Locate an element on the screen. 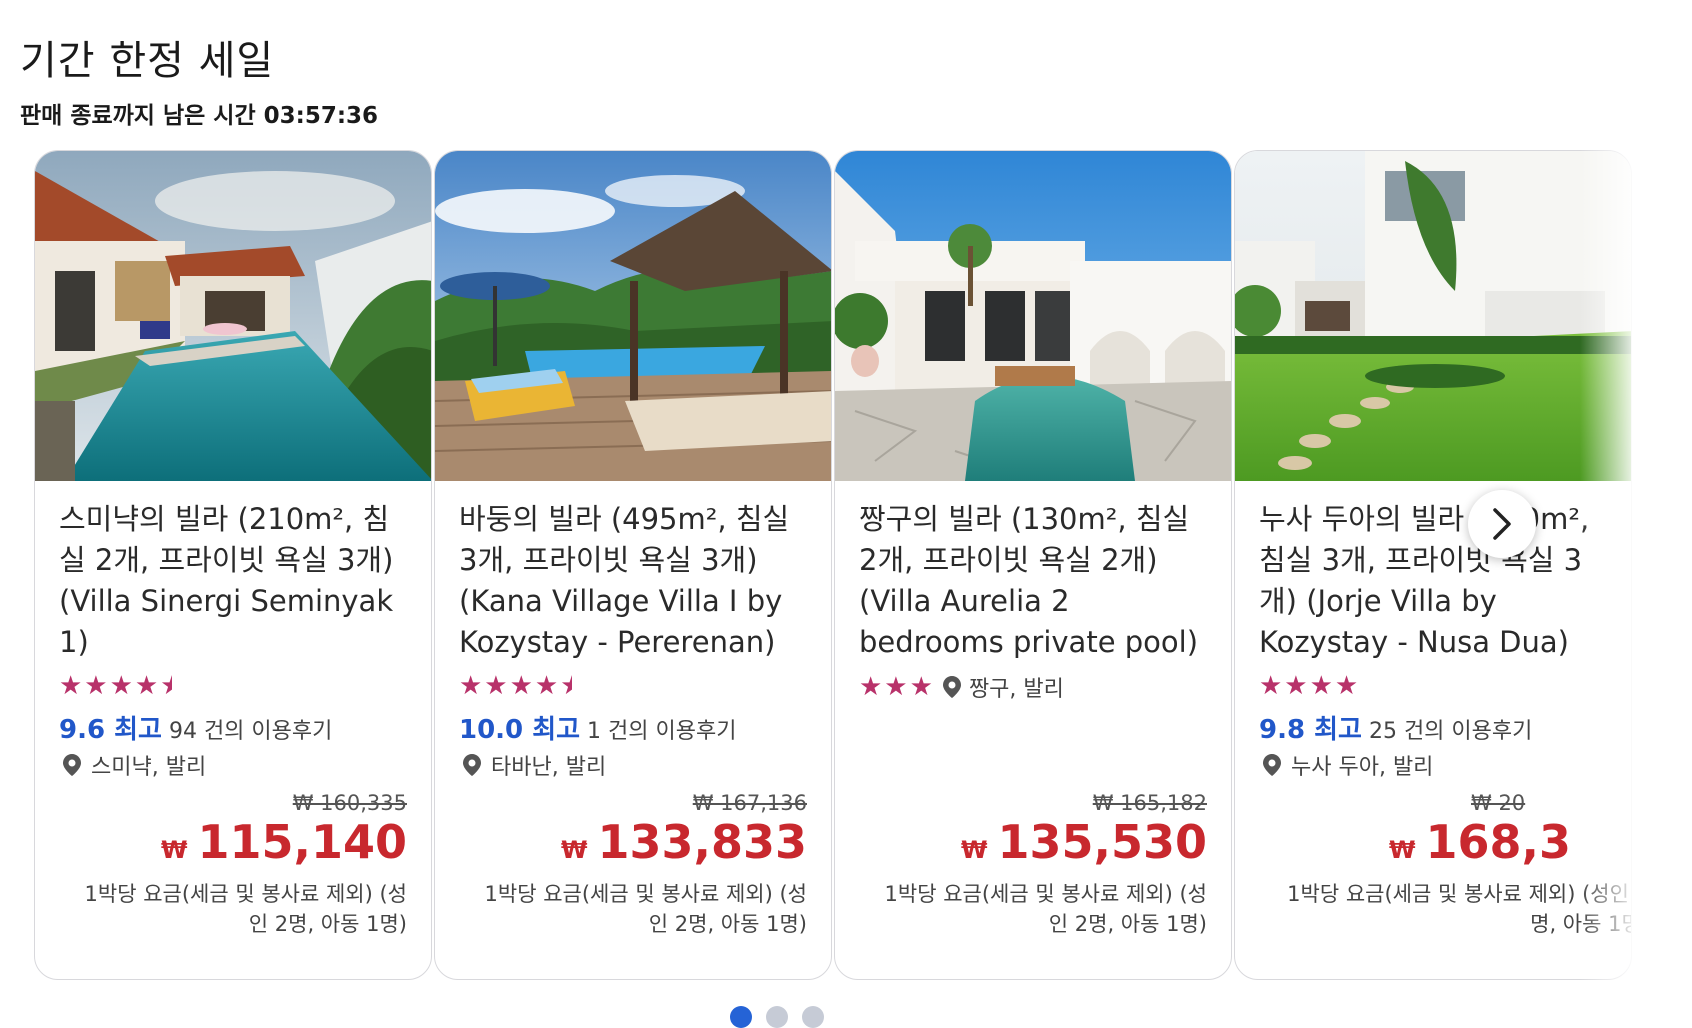 The image size is (1692, 1028). price-value: 168,3 is located at coordinates (1498, 842).